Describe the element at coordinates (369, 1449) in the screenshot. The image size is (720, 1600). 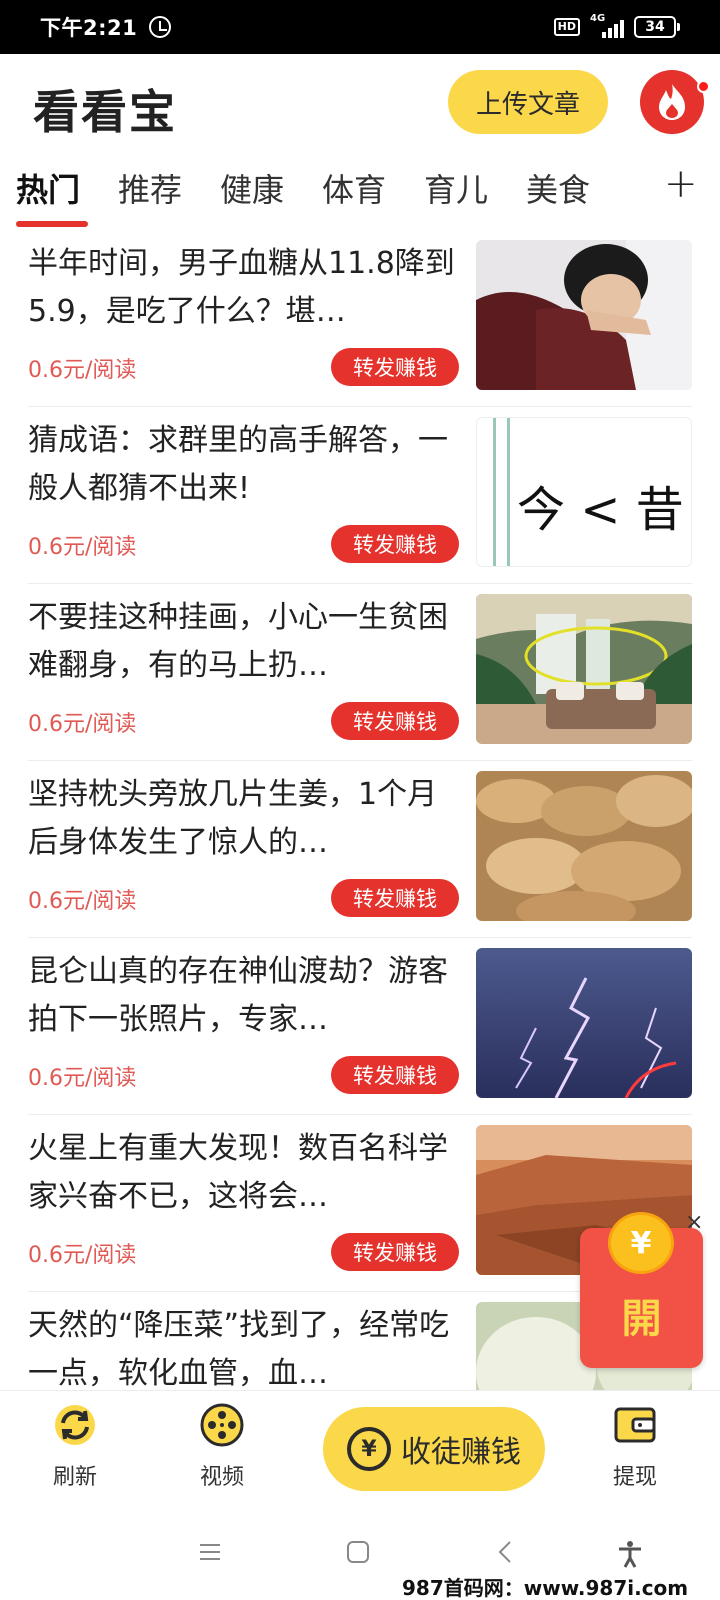
I see `yen-coin-icon: ¥` at that location.